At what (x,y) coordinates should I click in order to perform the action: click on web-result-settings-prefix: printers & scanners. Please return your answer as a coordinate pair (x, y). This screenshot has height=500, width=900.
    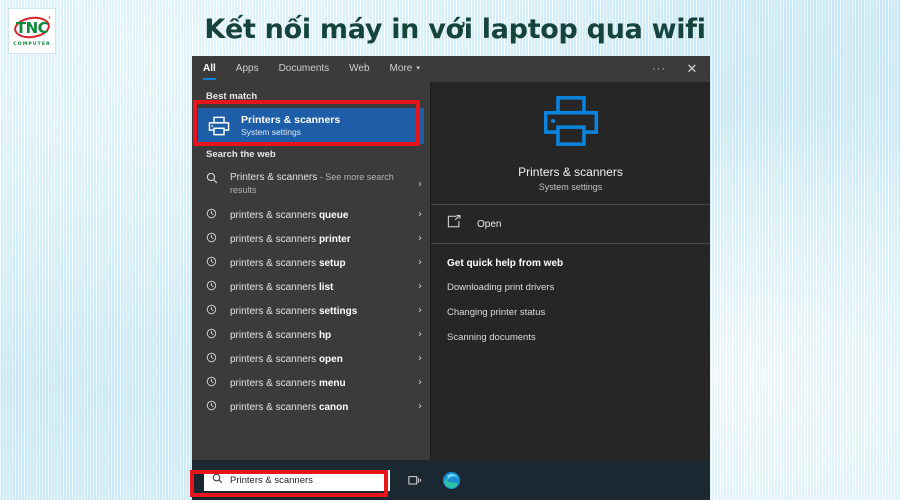
    Looking at the image, I should click on (274, 311).